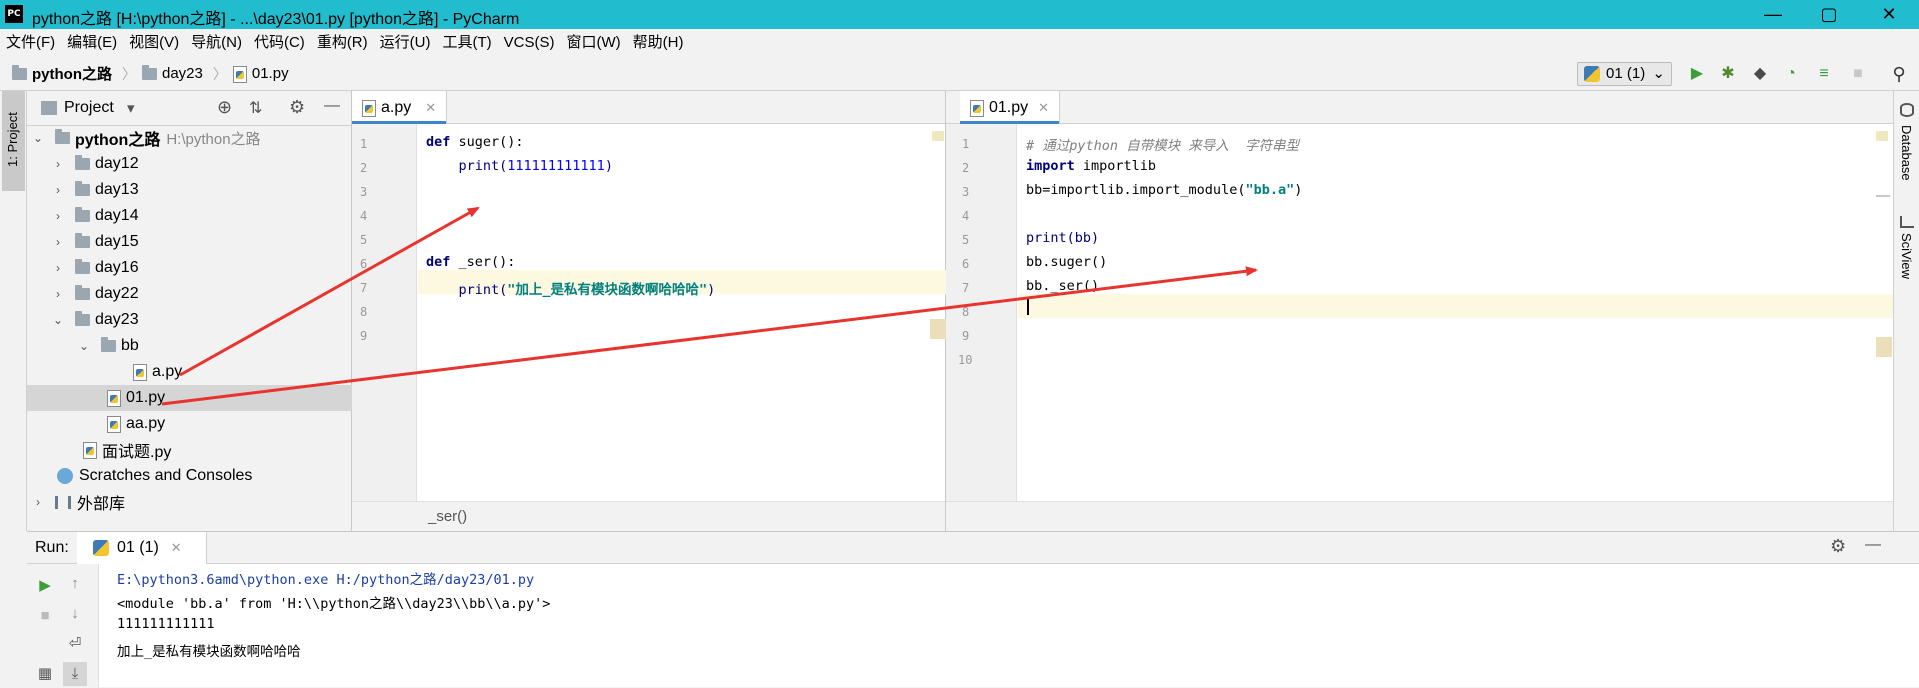 The image size is (1919, 688). What do you see at coordinates (189, 108) in the screenshot?
I see `project-panel-header: Project ▾ ⊕ ⇅ ⚙ —` at bounding box center [189, 108].